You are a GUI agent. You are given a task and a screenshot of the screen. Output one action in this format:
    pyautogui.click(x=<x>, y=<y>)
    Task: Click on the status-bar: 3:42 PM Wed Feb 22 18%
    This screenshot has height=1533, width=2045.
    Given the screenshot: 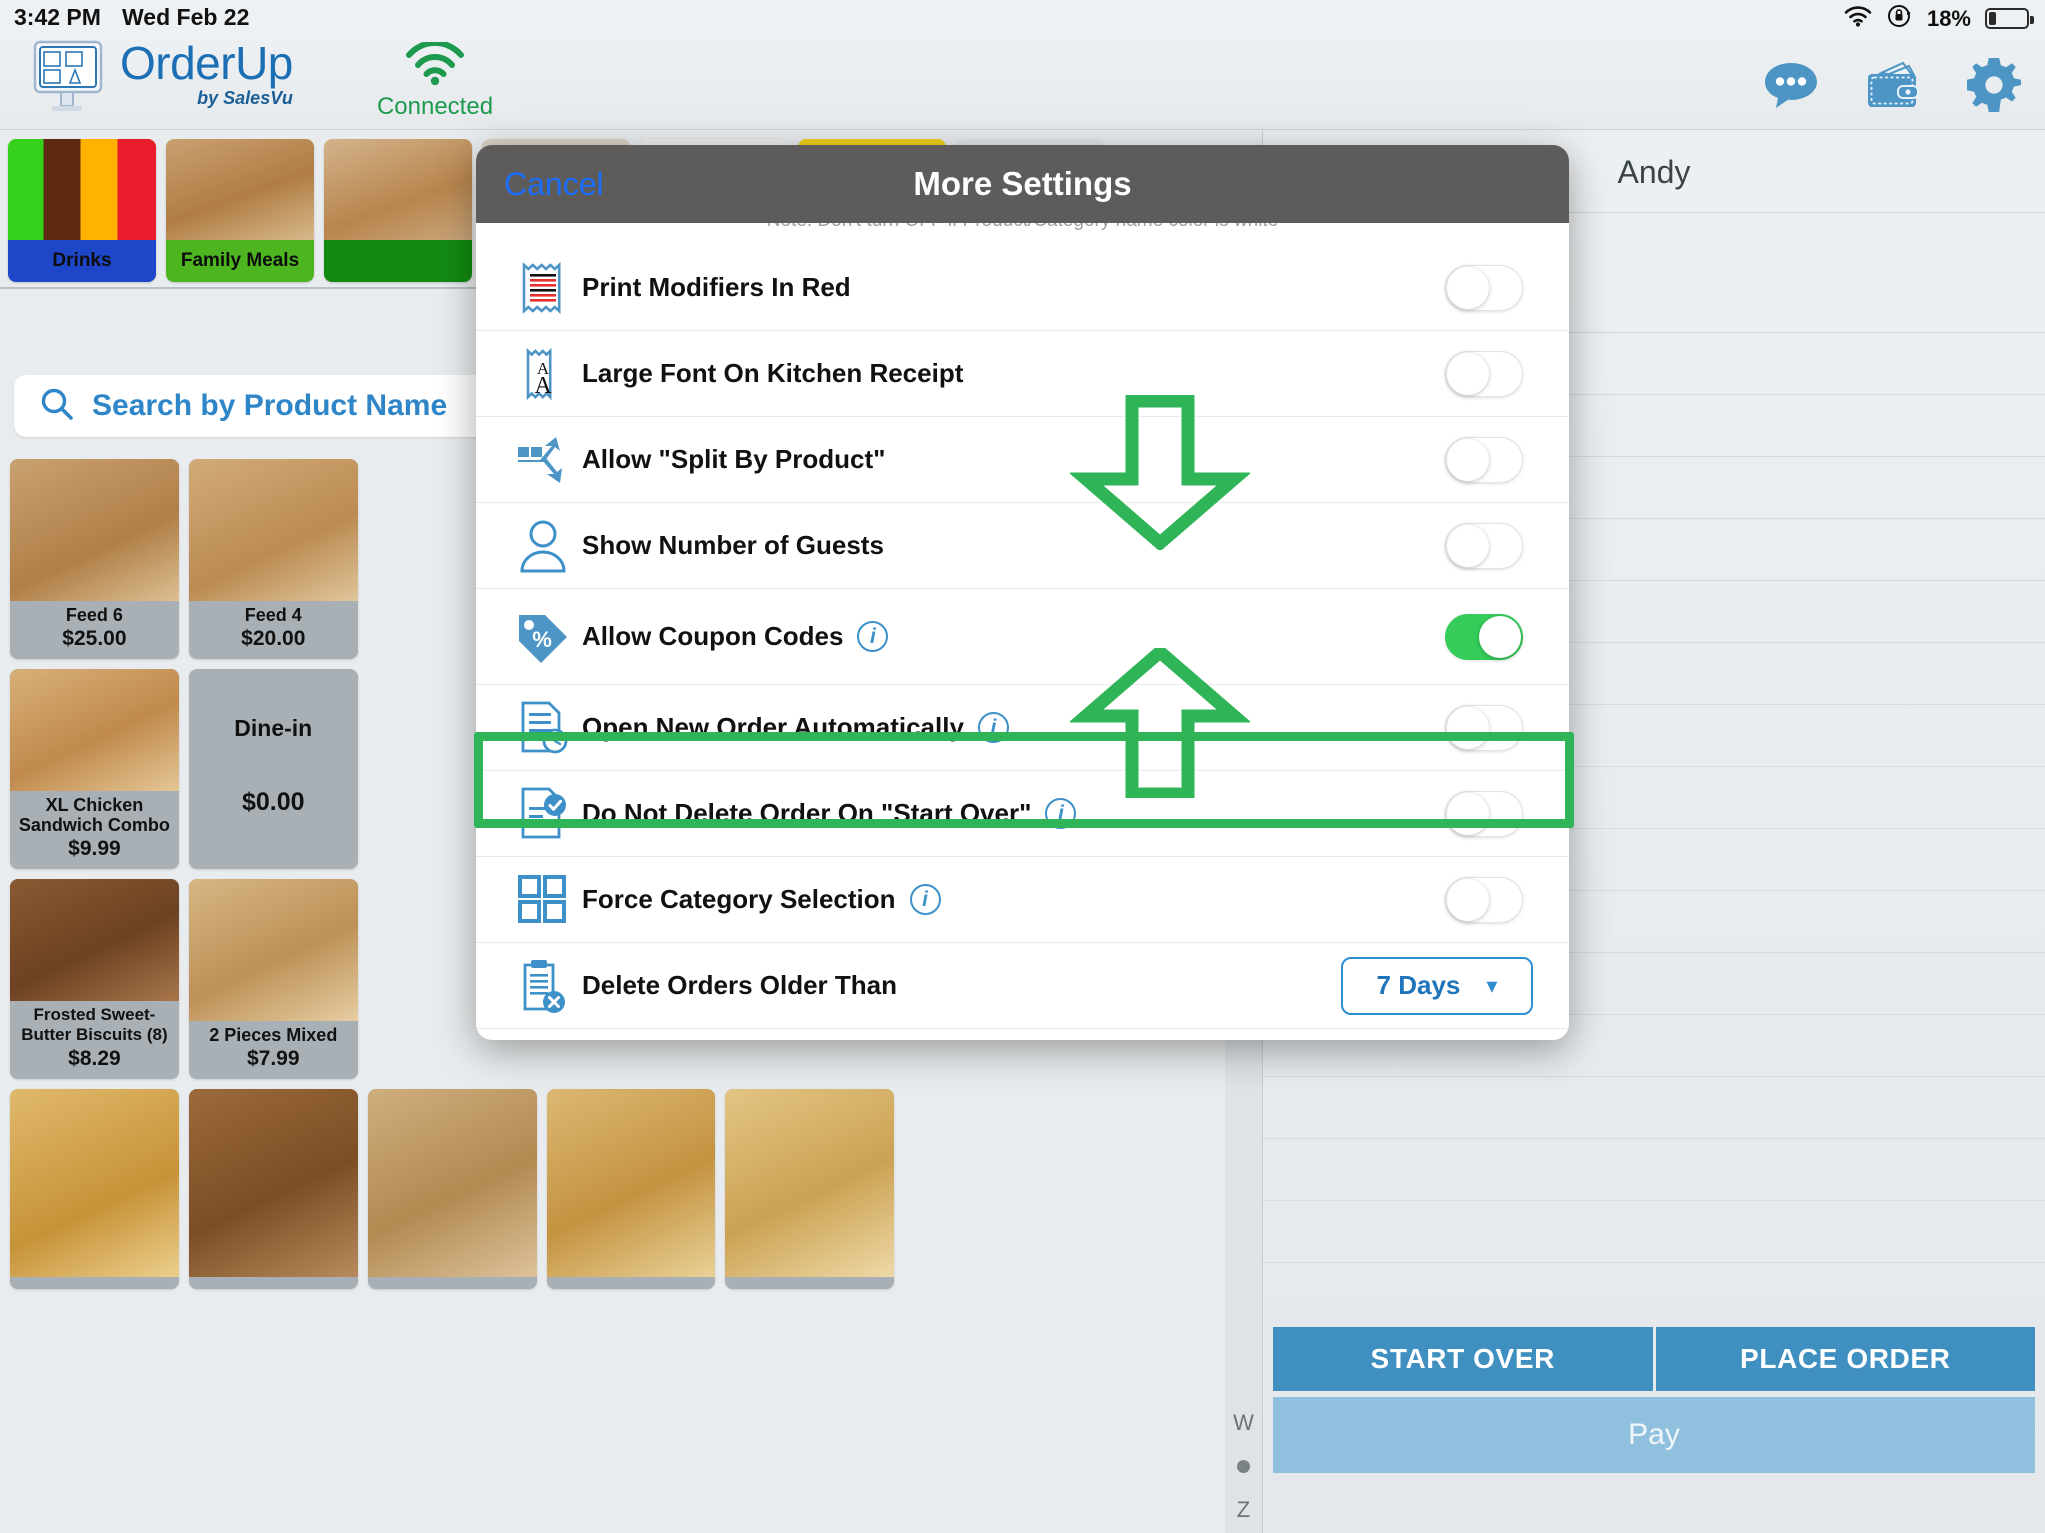 What is the action you would take?
    pyautogui.click(x=1022, y=17)
    